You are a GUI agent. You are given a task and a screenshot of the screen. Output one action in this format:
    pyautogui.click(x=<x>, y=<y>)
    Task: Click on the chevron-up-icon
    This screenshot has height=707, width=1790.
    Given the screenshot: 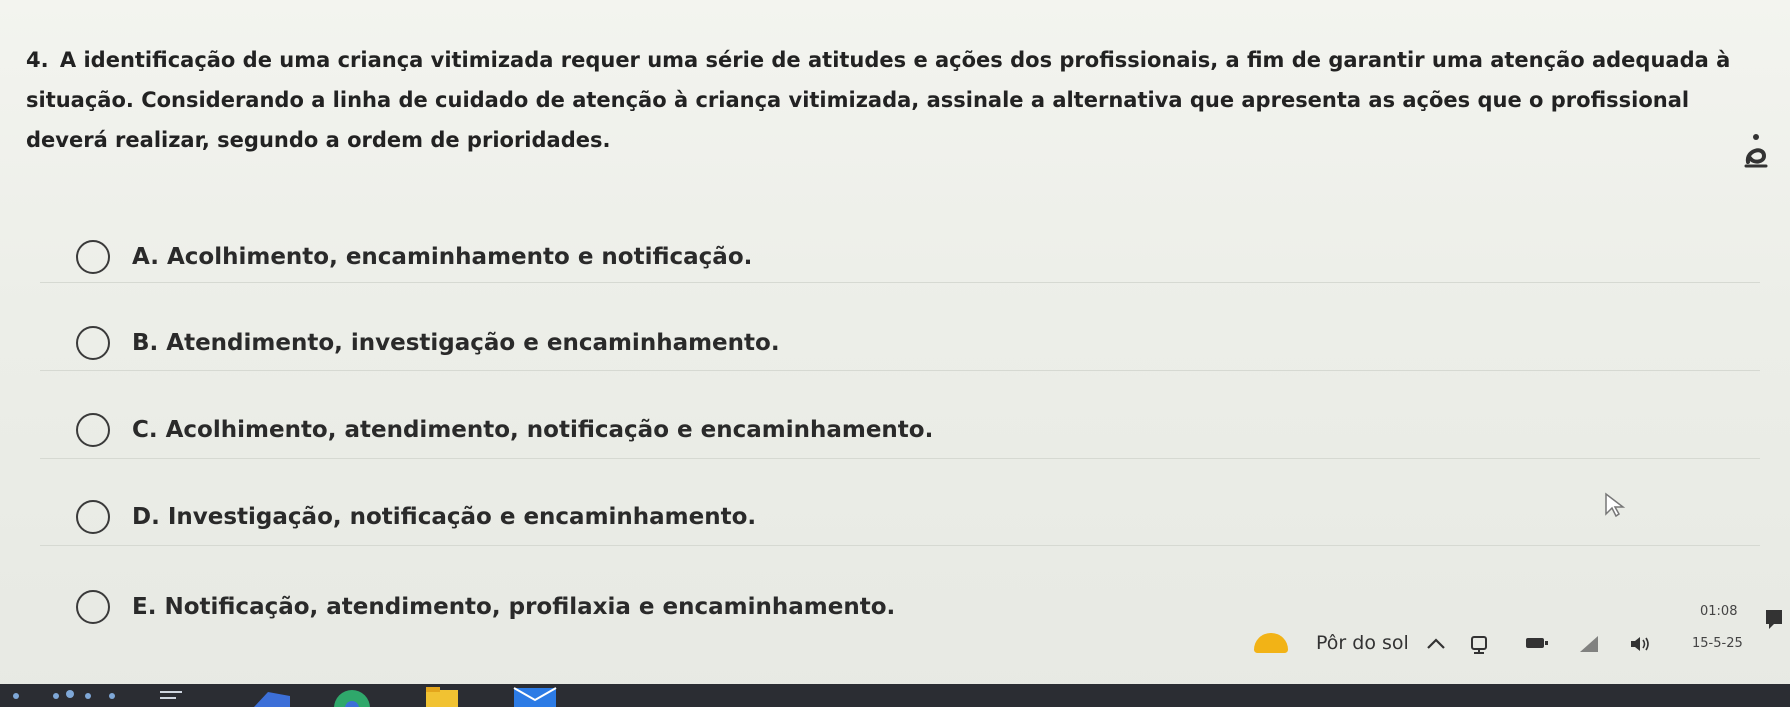 What is the action you would take?
    pyautogui.click(x=1436, y=644)
    